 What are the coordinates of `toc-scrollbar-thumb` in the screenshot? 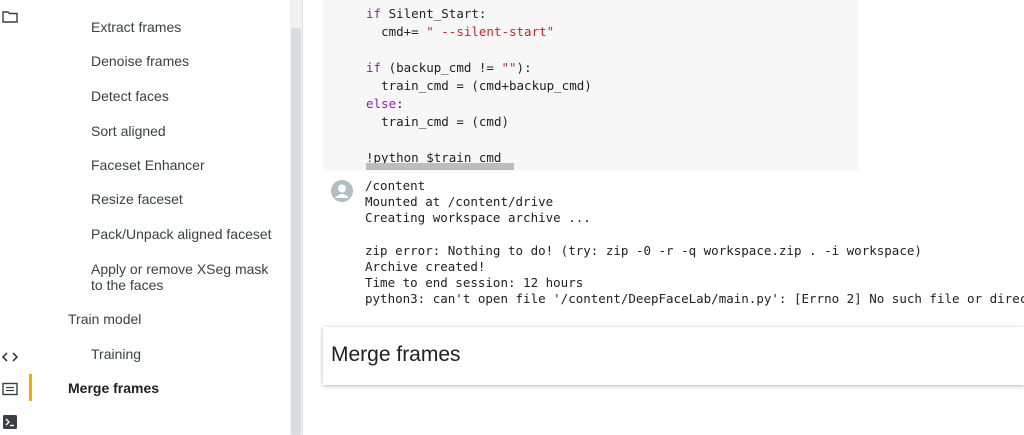 It's located at (296, 231).